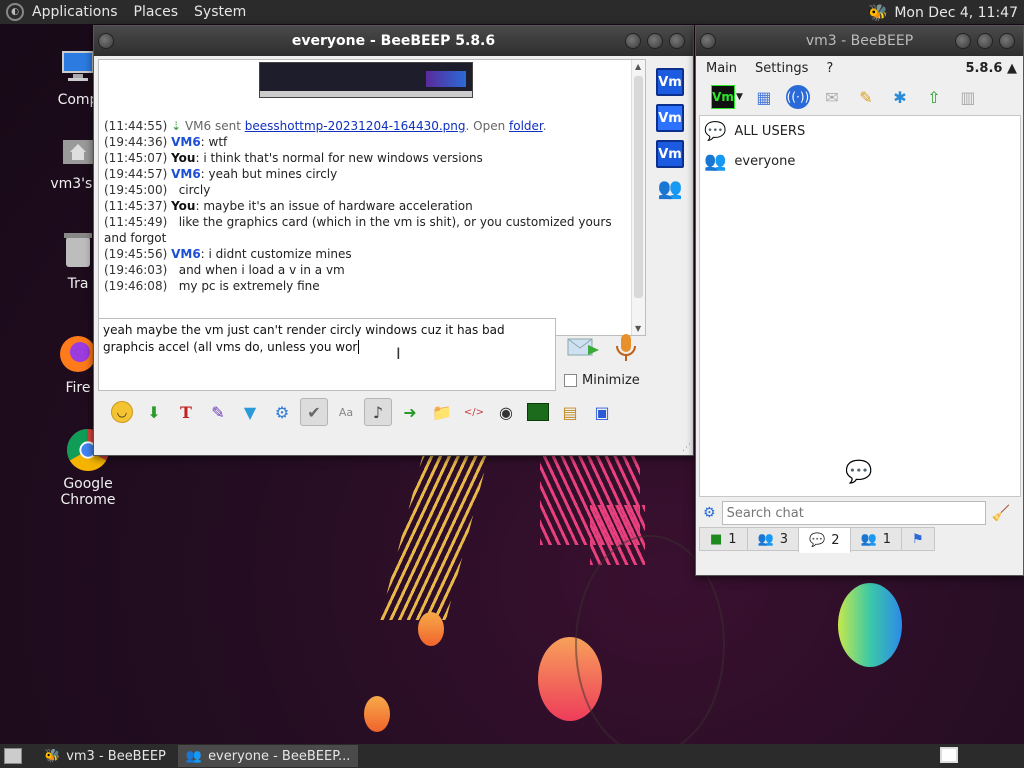  What do you see at coordinates (798, 97) in the screenshot?
I see `network-button: ((·))` at bounding box center [798, 97].